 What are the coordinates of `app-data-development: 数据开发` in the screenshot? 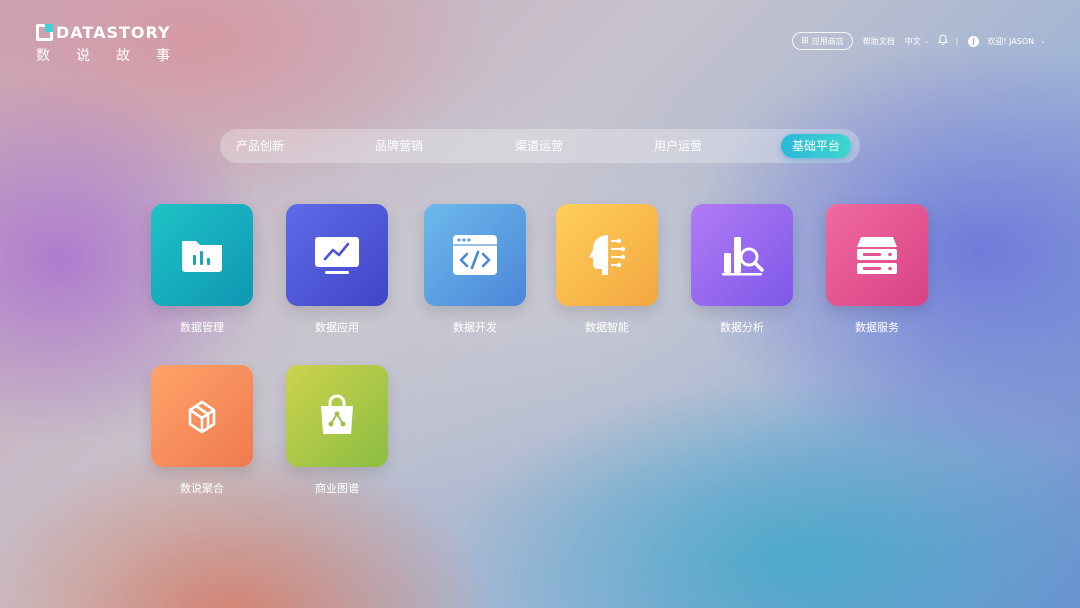 It's located at (475, 269).